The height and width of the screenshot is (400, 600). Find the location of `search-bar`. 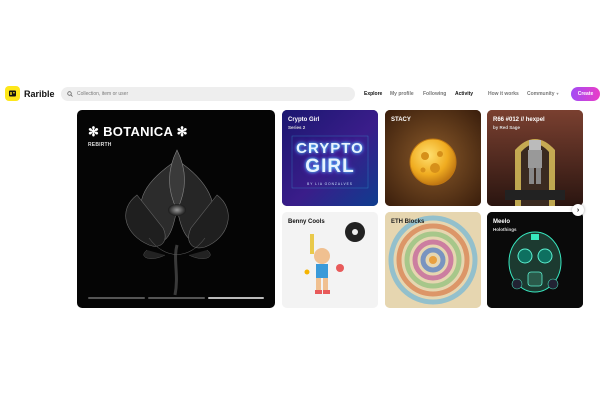

search-bar is located at coordinates (208, 94).